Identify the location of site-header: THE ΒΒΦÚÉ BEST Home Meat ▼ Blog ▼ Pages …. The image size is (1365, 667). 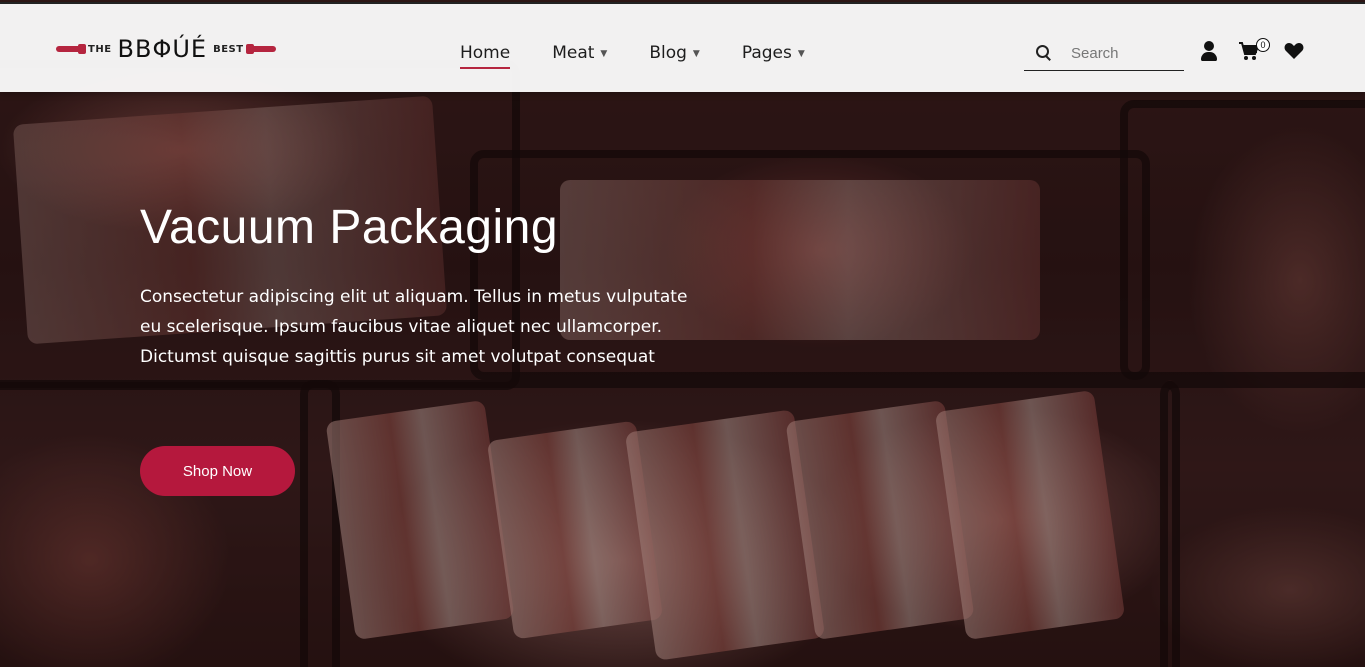
(682, 47).